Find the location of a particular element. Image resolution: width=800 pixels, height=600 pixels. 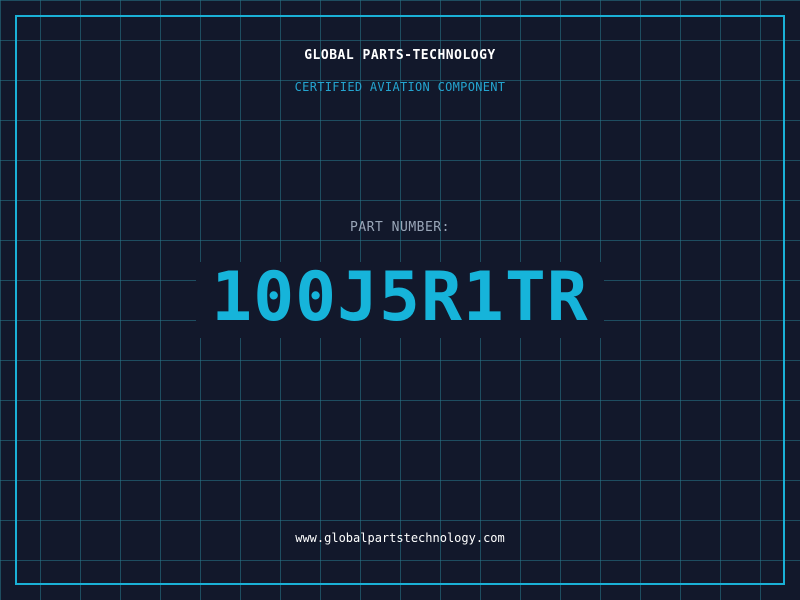

part-number-label: PART NUMBER: is located at coordinates (400, 227).